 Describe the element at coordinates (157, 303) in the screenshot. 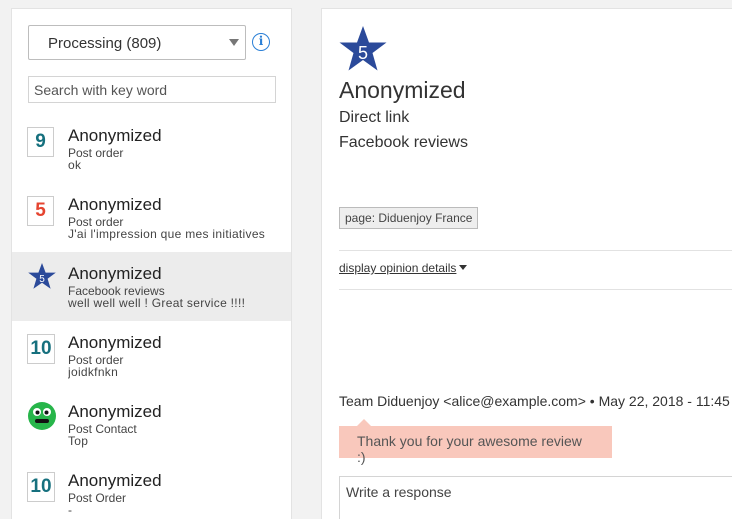

I see `review-excerpt: well well well ! Great service !!!!` at that location.